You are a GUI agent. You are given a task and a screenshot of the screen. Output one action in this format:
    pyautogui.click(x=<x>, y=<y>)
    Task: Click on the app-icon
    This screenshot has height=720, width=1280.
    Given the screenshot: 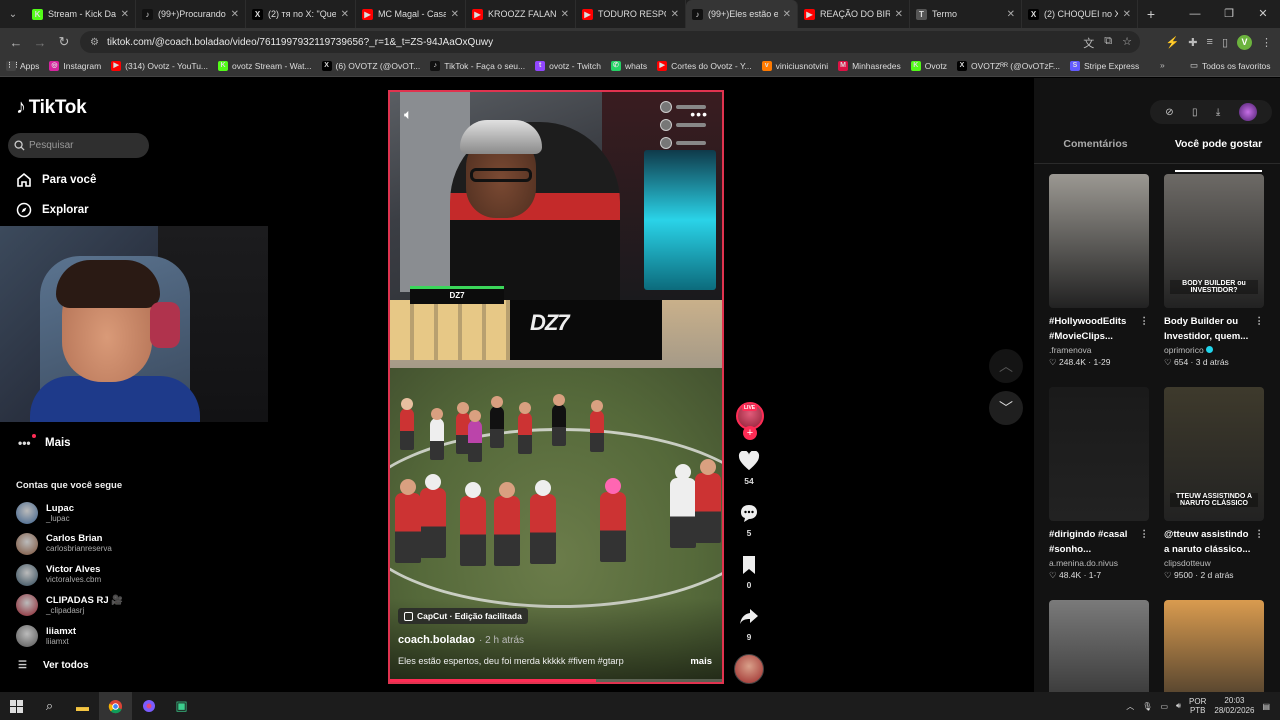 What is the action you would take?
    pyautogui.click(x=148, y=706)
    